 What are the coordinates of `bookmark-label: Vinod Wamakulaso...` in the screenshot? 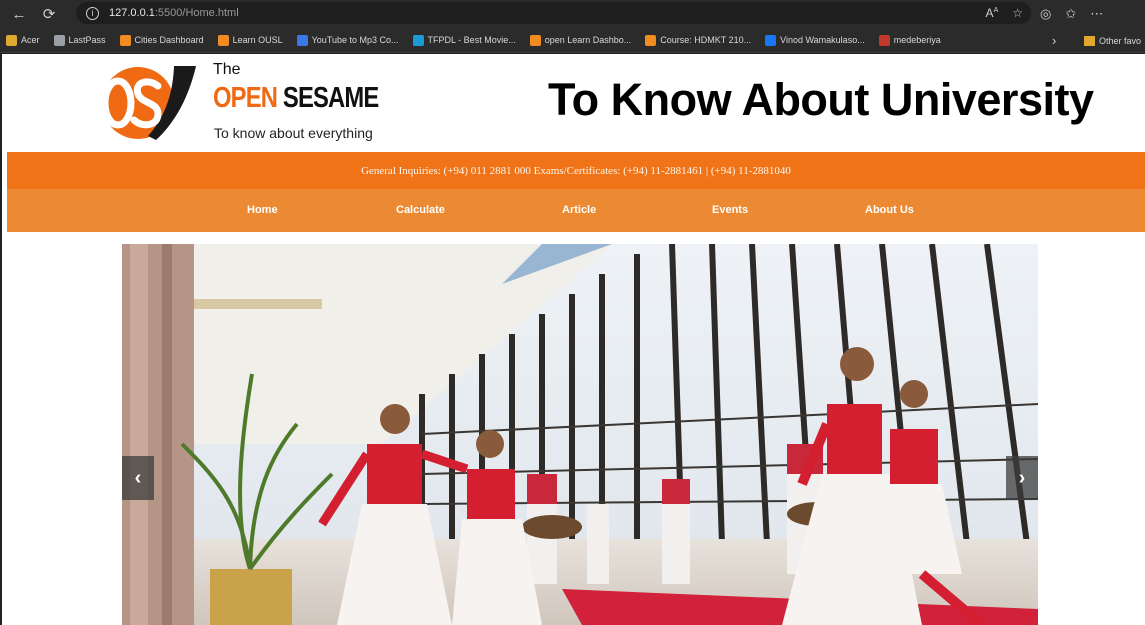 It's located at (822, 40).